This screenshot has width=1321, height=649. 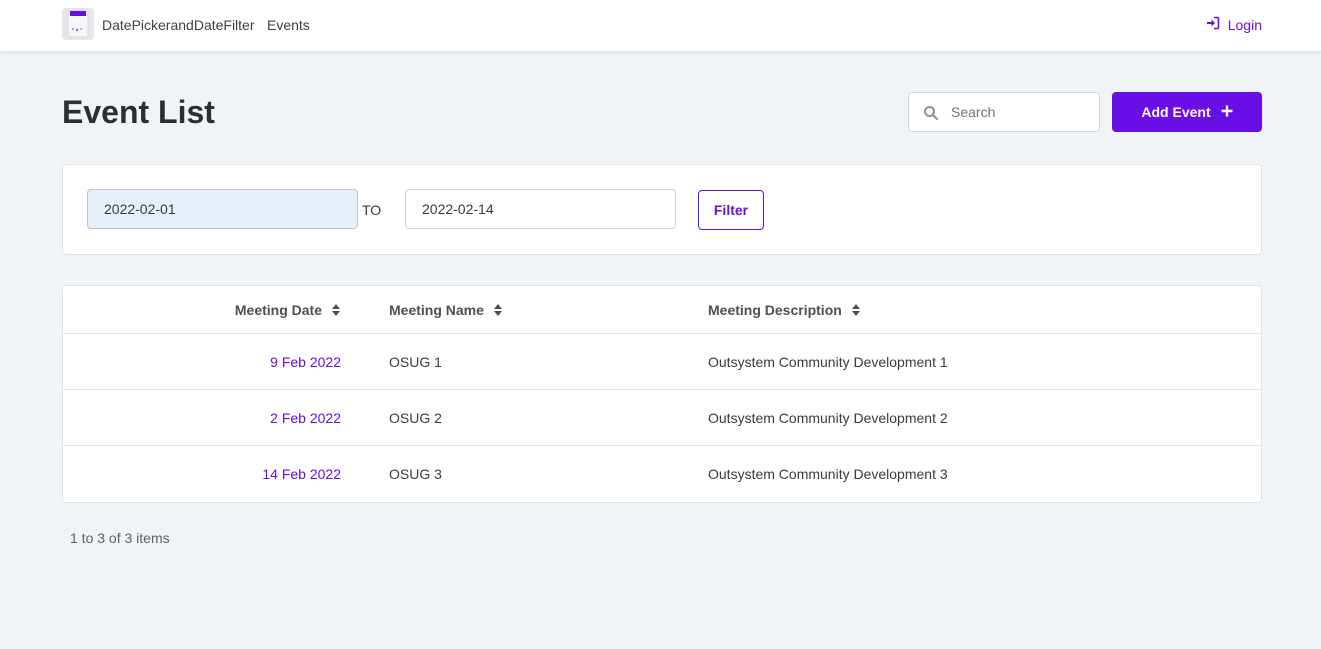 What do you see at coordinates (1213, 24) in the screenshot?
I see `sign-in-icon` at bounding box center [1213, 24].